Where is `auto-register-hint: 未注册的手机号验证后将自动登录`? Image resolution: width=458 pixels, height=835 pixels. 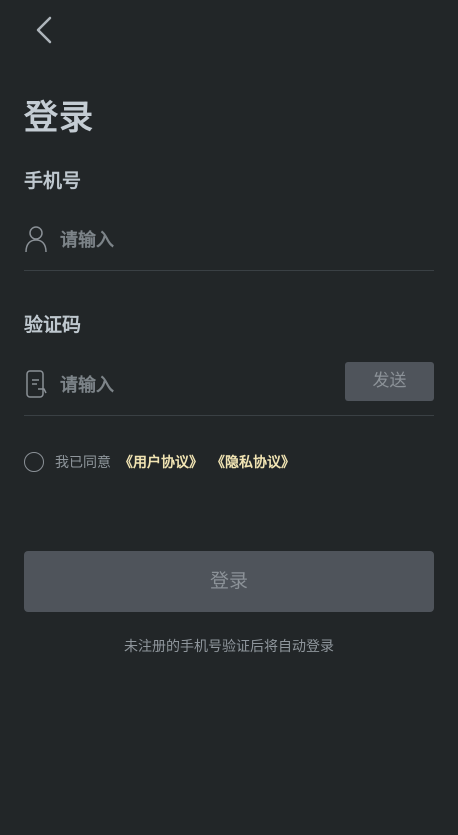 auto-register-hint: 未注册的手机号验证后将自动登录 is located at coordinates (229, 647).